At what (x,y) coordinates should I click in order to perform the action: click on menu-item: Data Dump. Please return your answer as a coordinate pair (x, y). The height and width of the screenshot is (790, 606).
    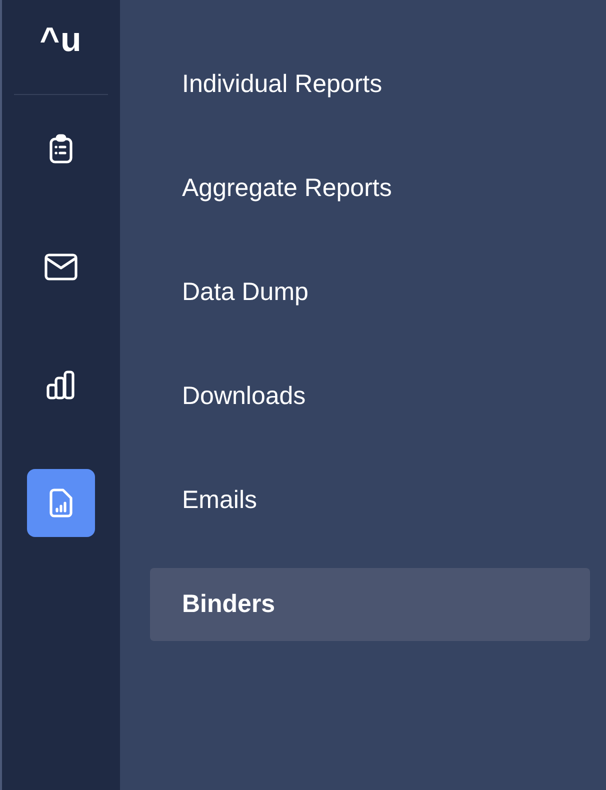
    Looking at the image, I should click on (370, 292).